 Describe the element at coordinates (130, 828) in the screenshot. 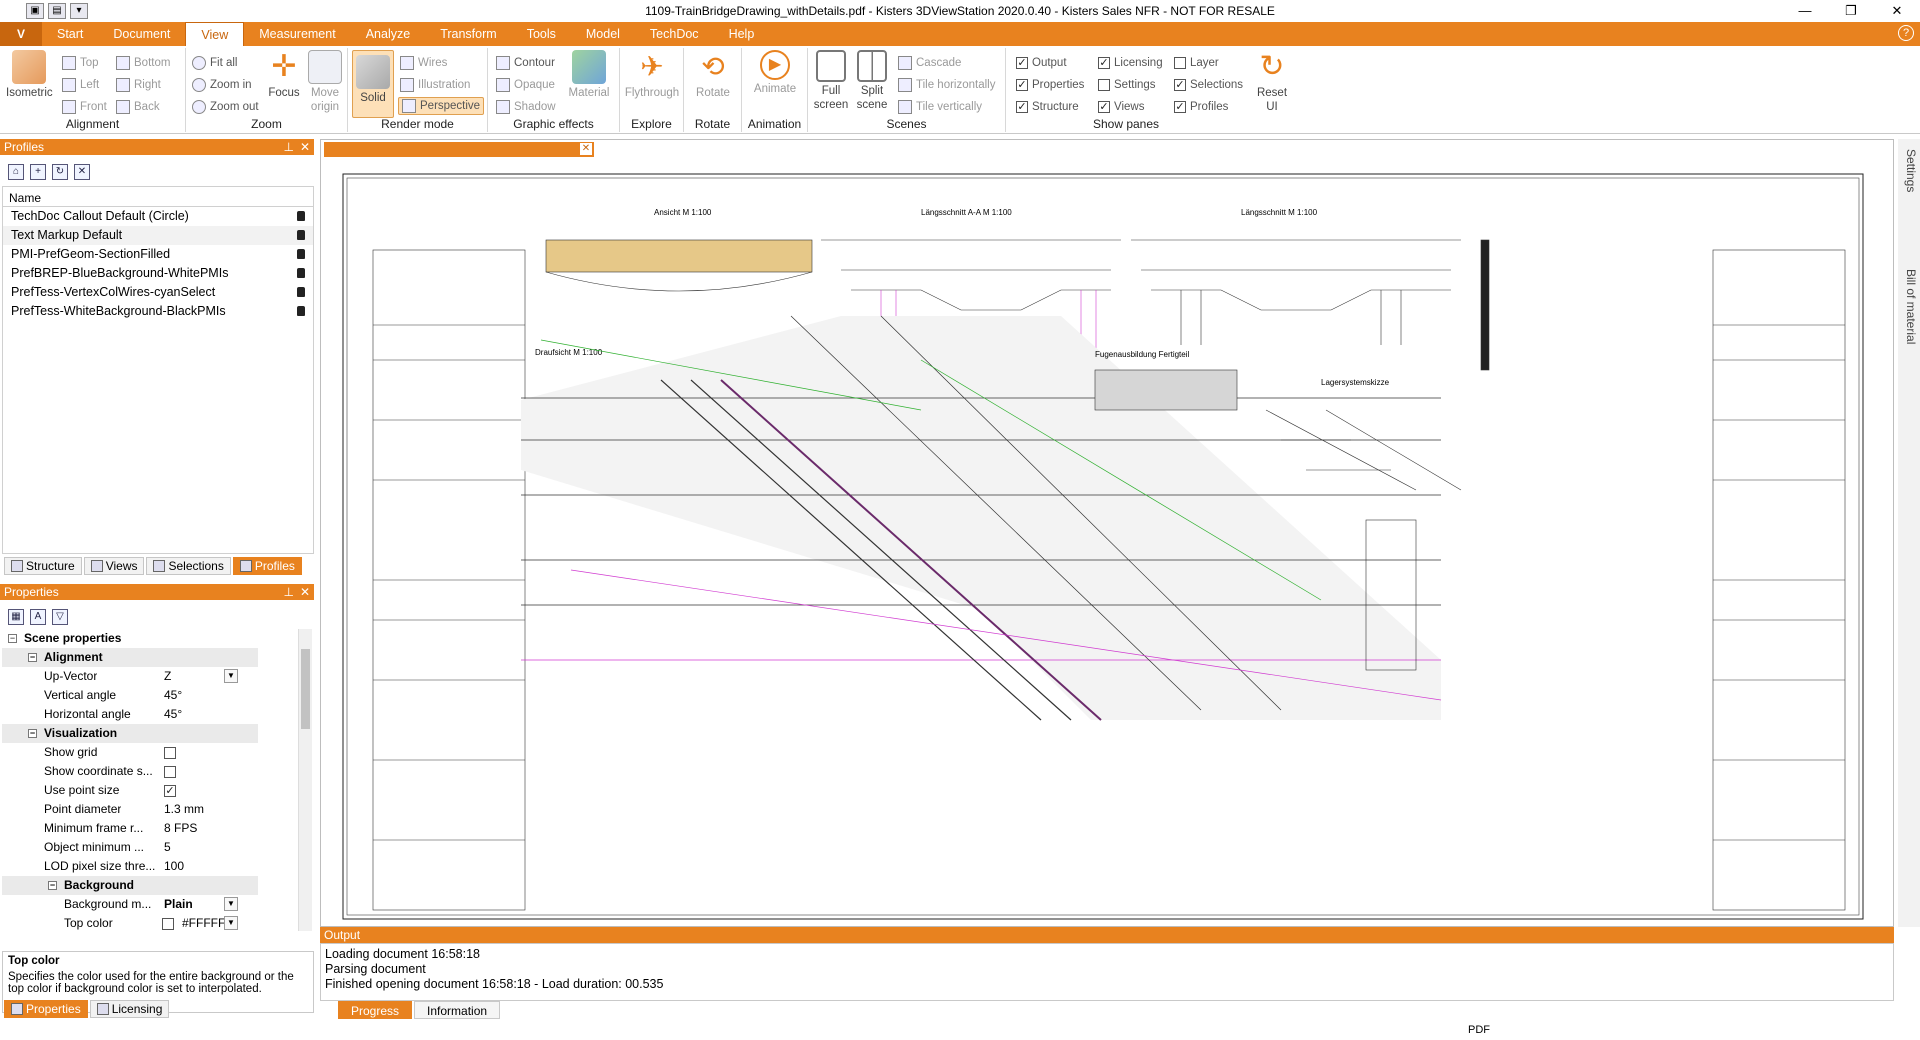

I see `min-frame-rate-row: Minimum frame r... 8 FPS` at that location.